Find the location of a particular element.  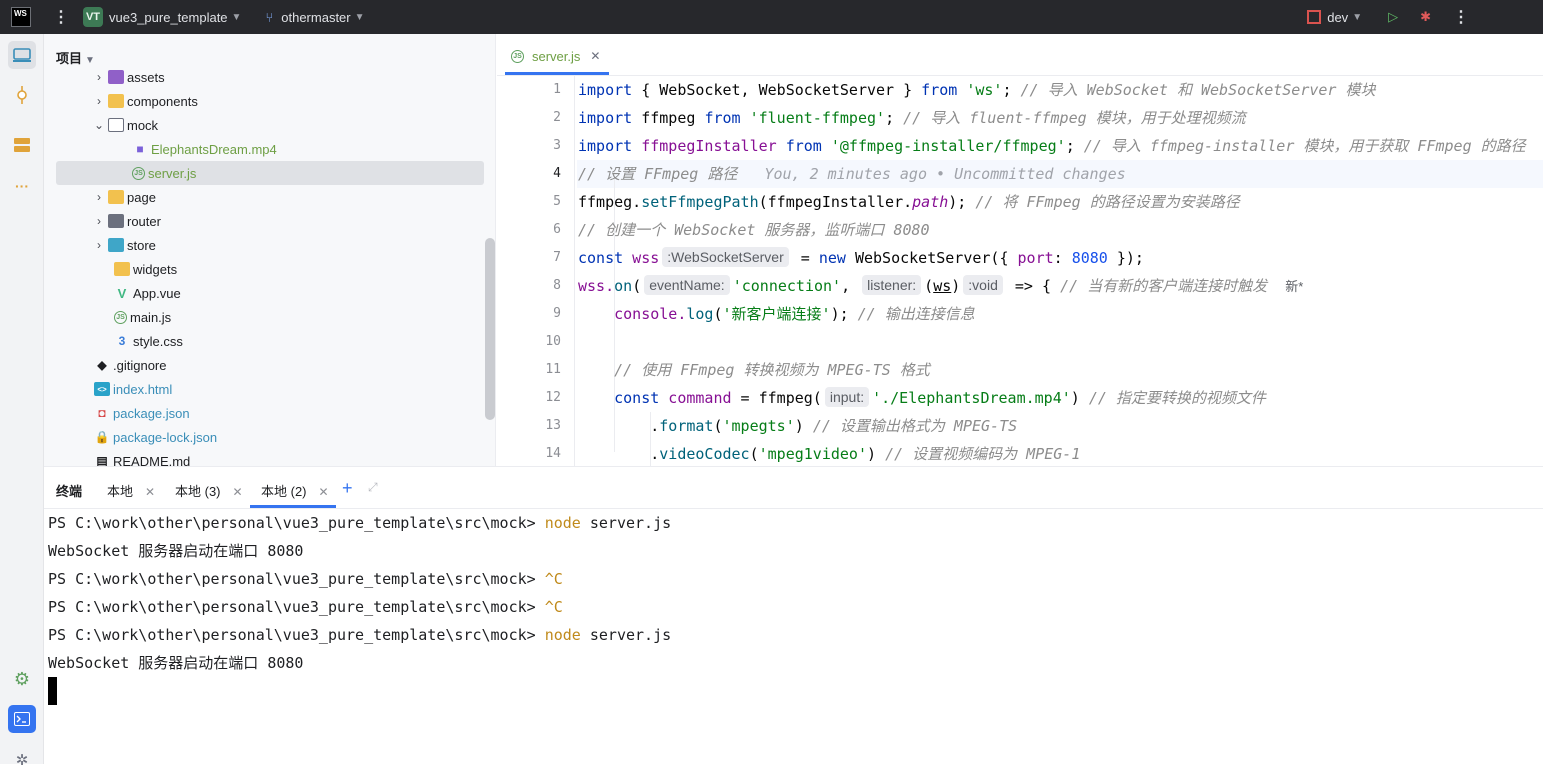

project-scrollbar is located at coordinates (490, 329).